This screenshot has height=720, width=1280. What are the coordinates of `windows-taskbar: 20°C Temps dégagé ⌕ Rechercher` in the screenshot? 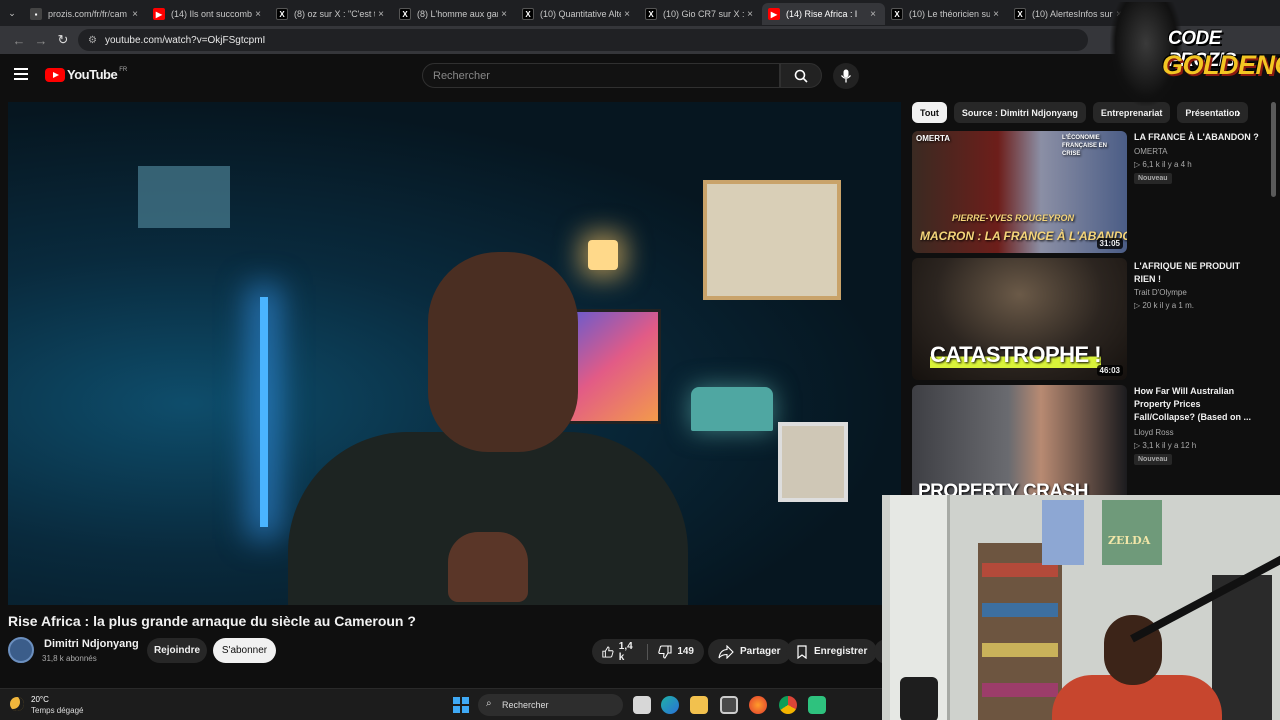 It's located at (441, 704).